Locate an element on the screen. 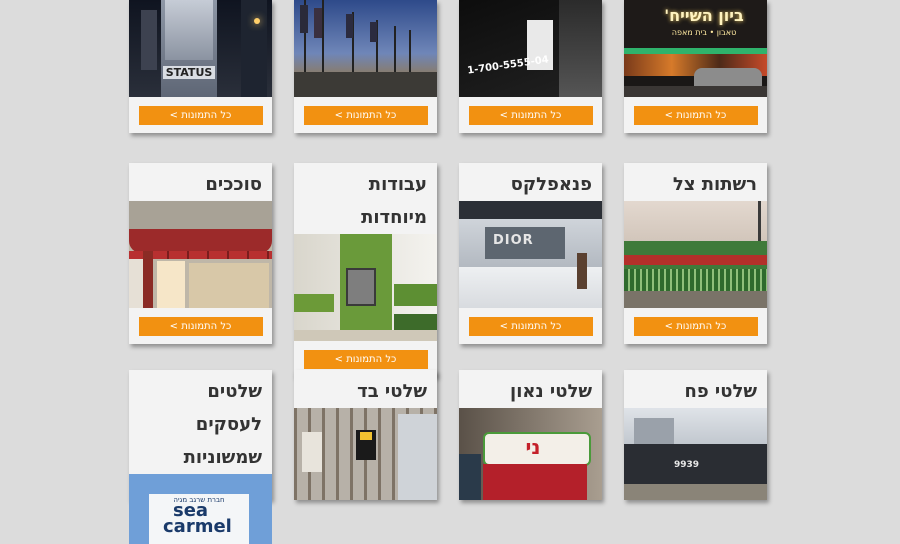 The width and height of the screenshot is (900, 544). card-title: שלטים לעסקים שמשוניות is located at coordinates (200, 422).